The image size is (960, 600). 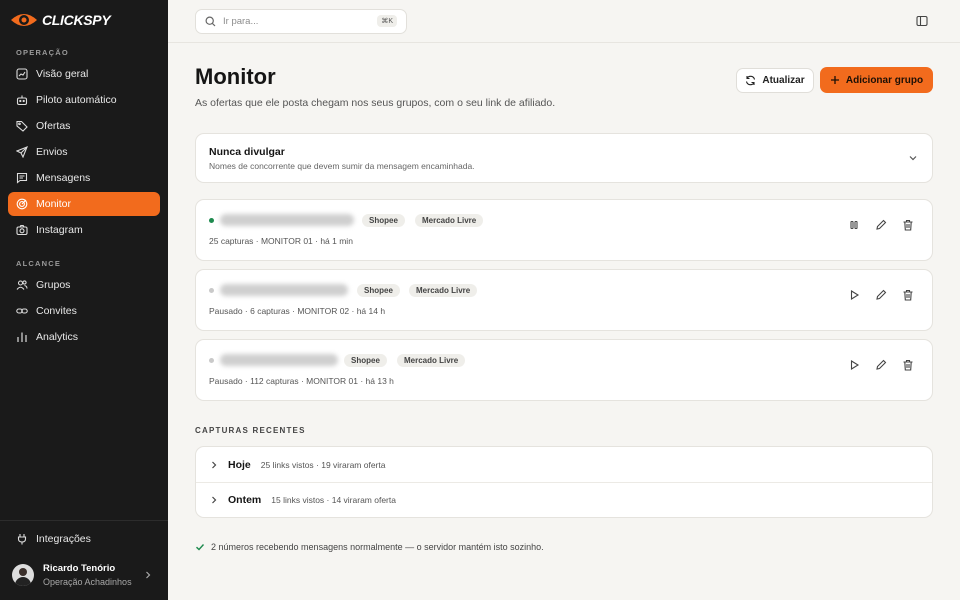 I want to click on sidebar-item-visao-geral: Visão geral, so click(x=84, y=74).